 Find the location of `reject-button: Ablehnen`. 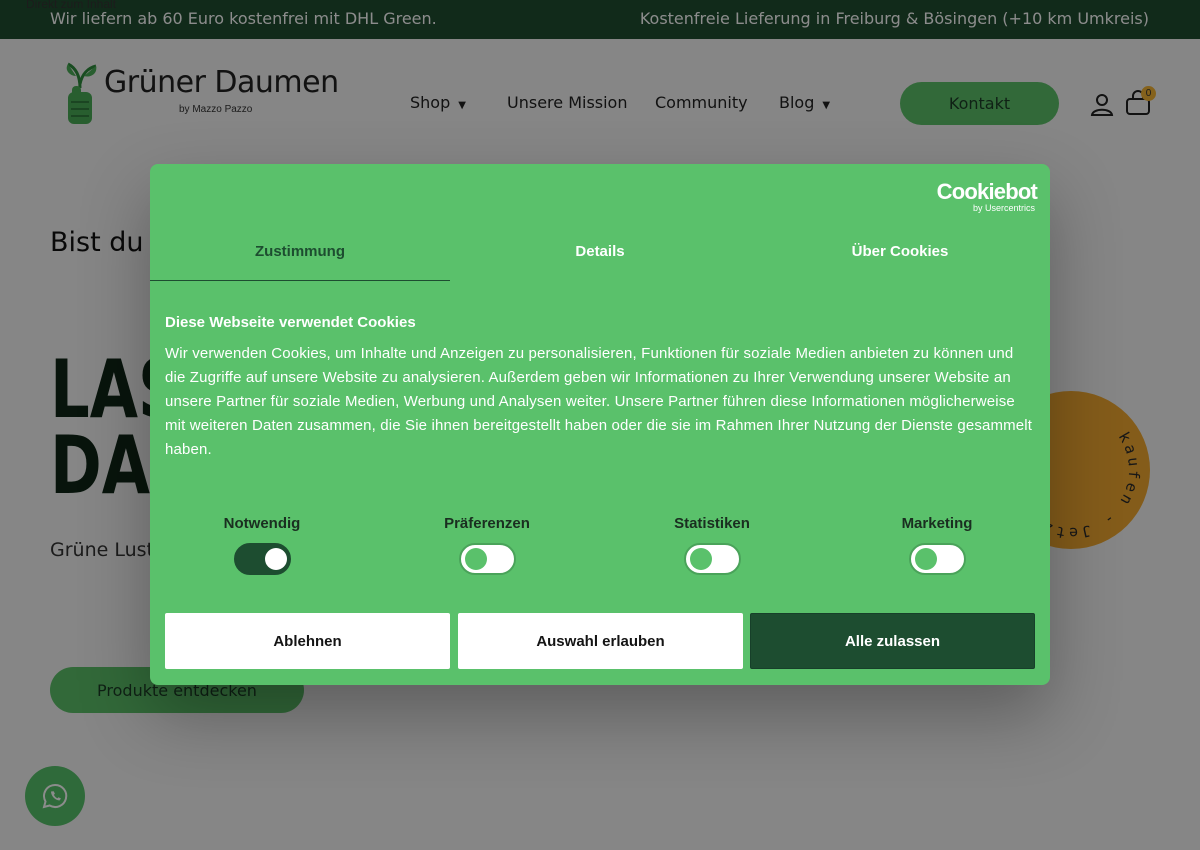

reject-button: Ablehnen is located at coordinates (307, 641).